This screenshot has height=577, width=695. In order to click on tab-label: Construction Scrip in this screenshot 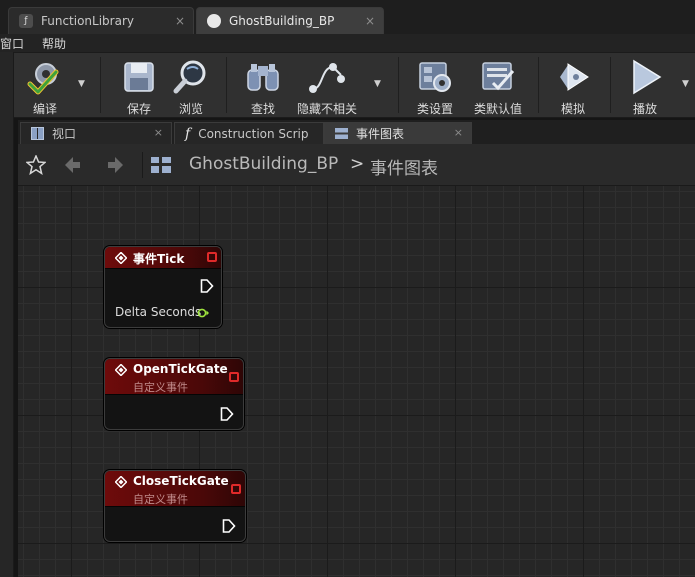, I will do `click(253, 133)`.